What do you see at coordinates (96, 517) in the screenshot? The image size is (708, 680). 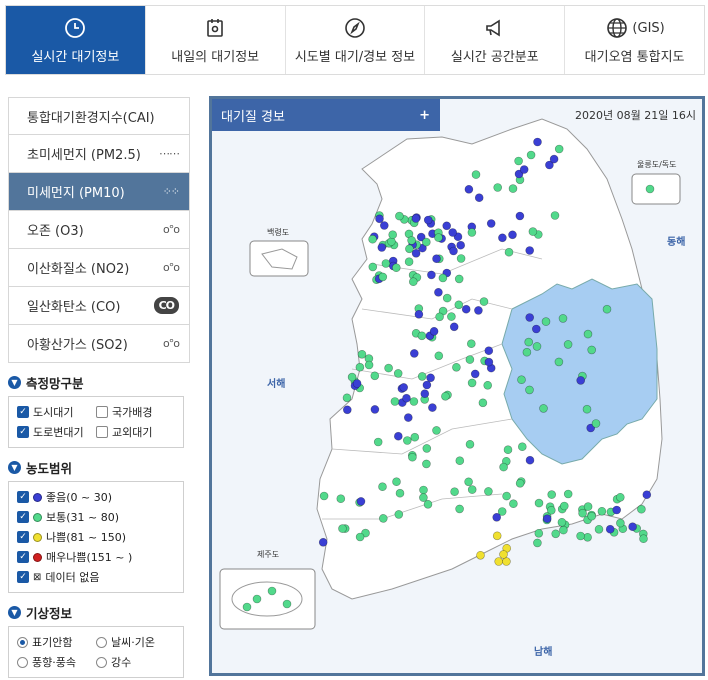 I see `range-normal: ✓ 보통(31 ~ 80)` at bounding box center [96, 517].